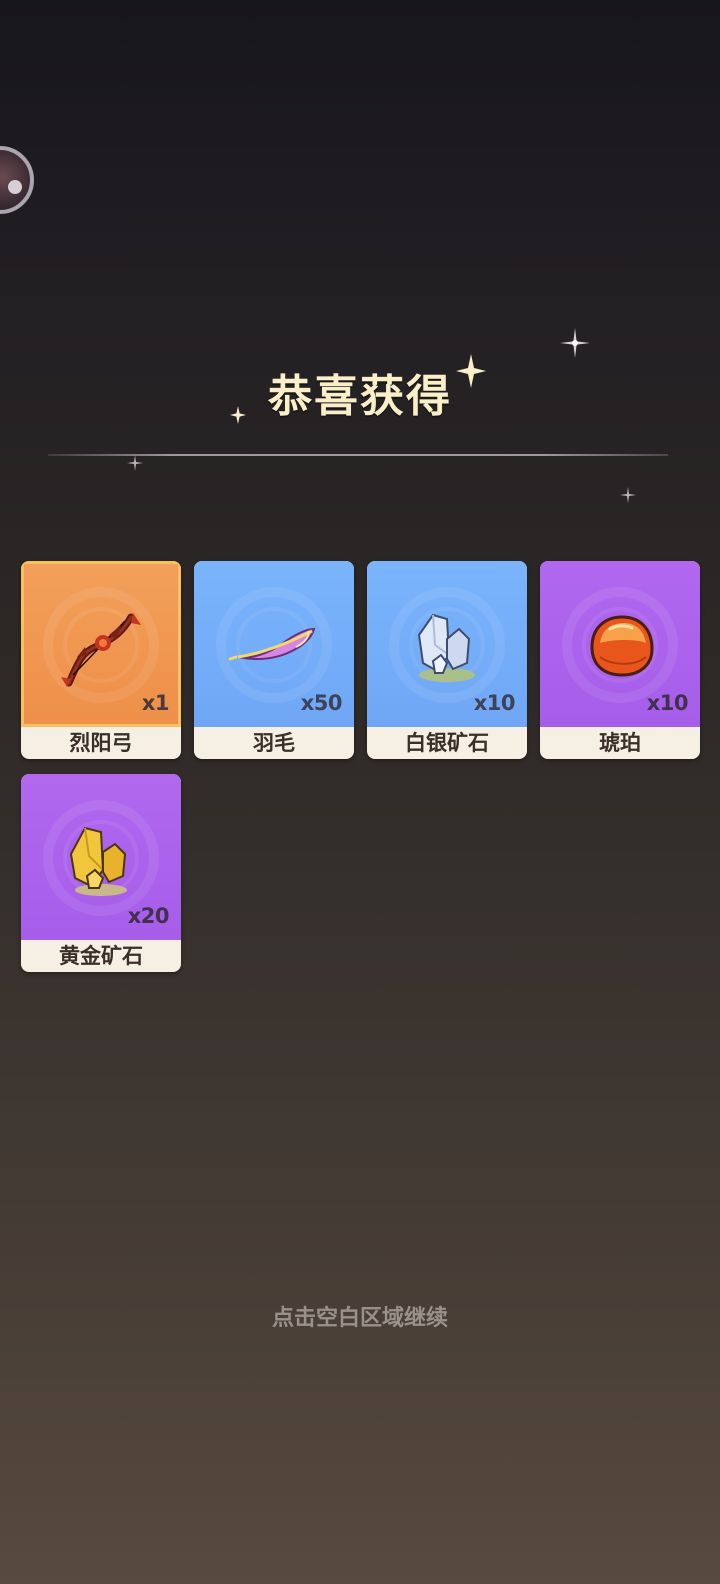 Image resolution: width=720 pixels, height=1584 pixels. Describe the element at coordinates (148, 916) in the screenshot. I see `item-count: x20` at that location.